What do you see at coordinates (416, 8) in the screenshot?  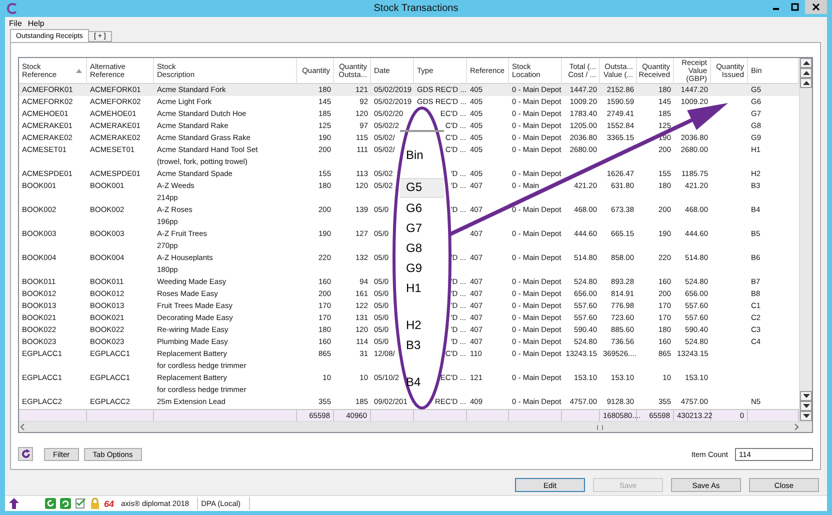 I see `window-title: Stock Transactions` at bounding box center [416, 8].